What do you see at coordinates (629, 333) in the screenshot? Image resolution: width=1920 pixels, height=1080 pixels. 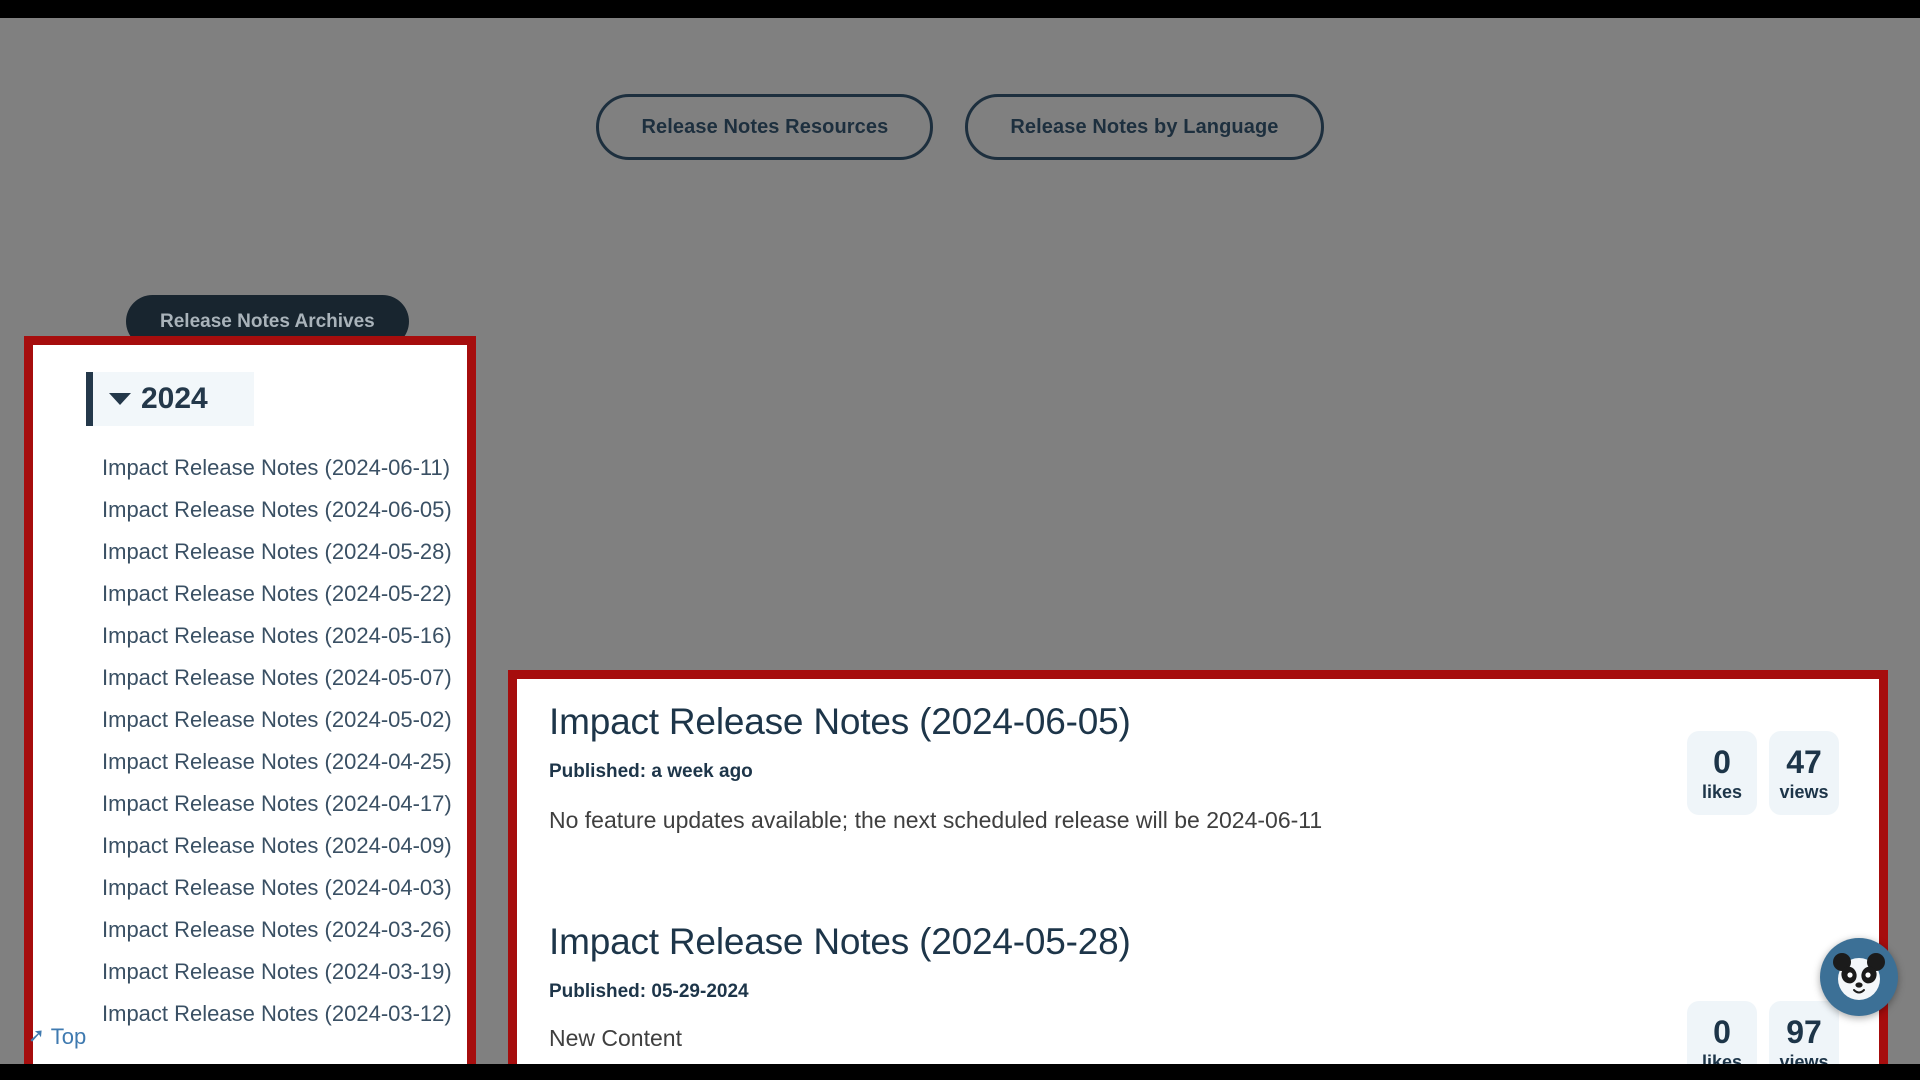 I see `note-published-date: Published: Tuesday` at bounding box center [629, 333].